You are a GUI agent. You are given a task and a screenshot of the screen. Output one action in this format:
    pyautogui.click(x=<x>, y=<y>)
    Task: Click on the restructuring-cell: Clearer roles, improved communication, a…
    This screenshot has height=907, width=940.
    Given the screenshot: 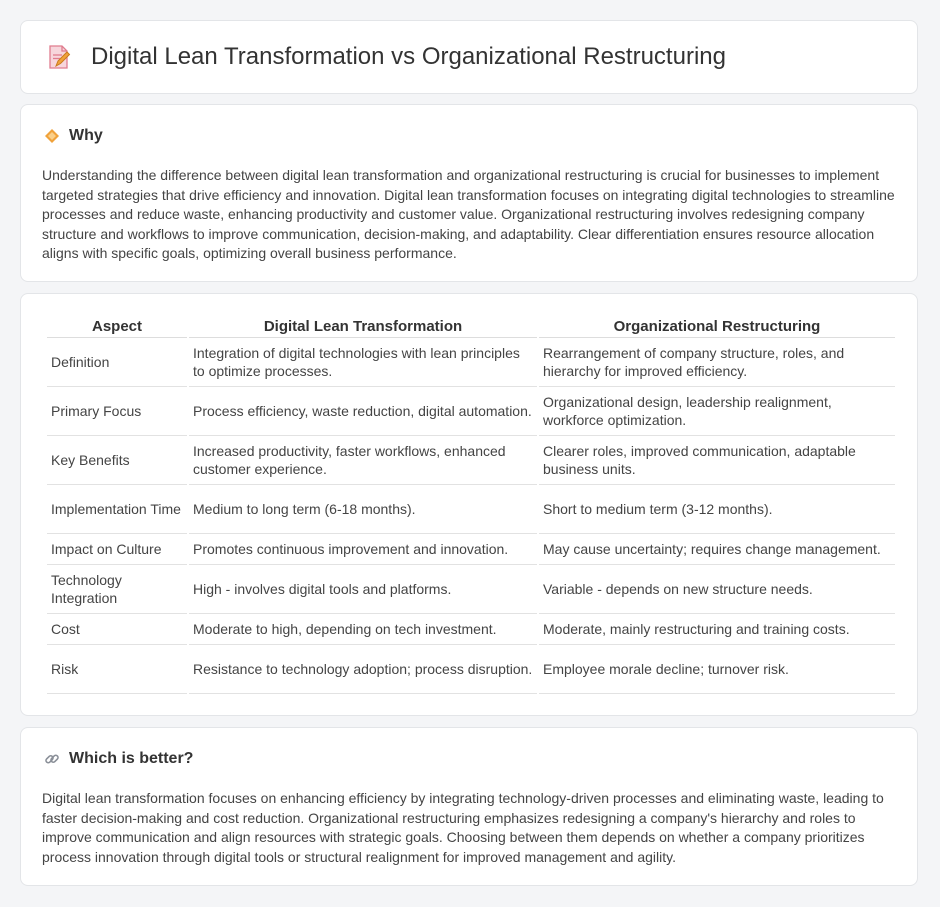 What is the action you would take?
    pyautogui.click(x=717, y=460)
    